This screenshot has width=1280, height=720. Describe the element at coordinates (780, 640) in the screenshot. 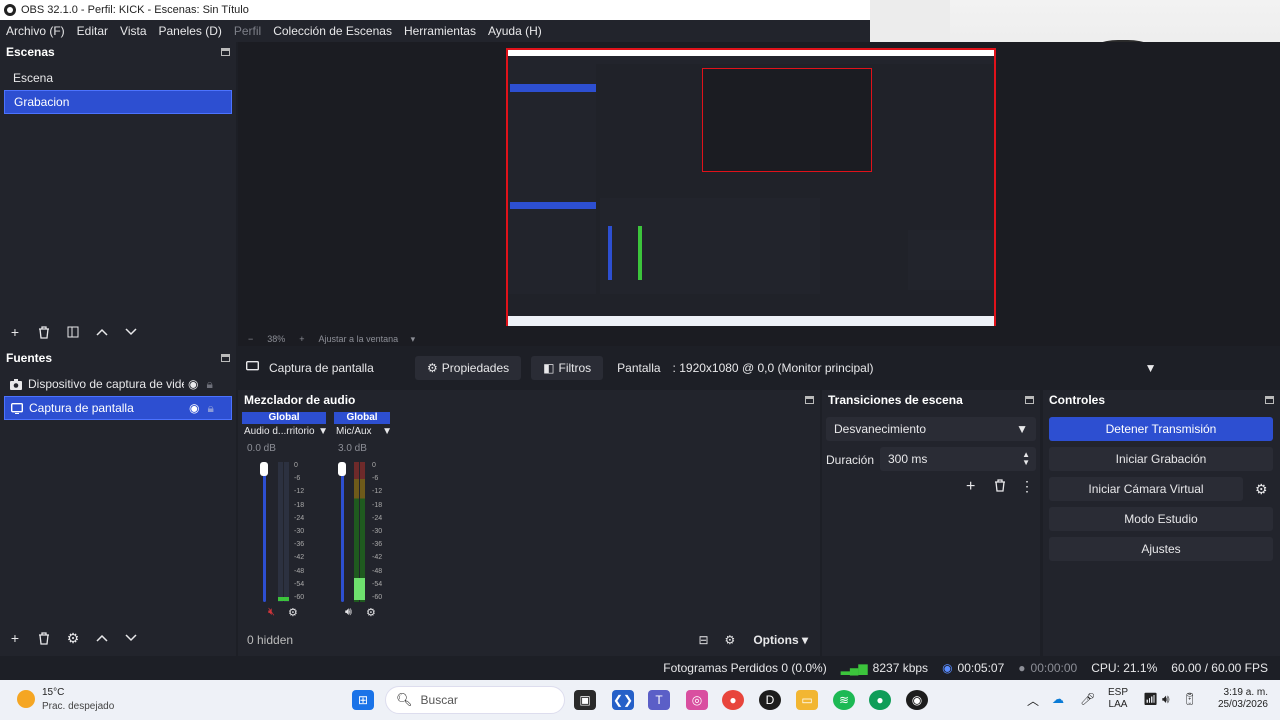

I see `options-button: Options ▾` at that location.